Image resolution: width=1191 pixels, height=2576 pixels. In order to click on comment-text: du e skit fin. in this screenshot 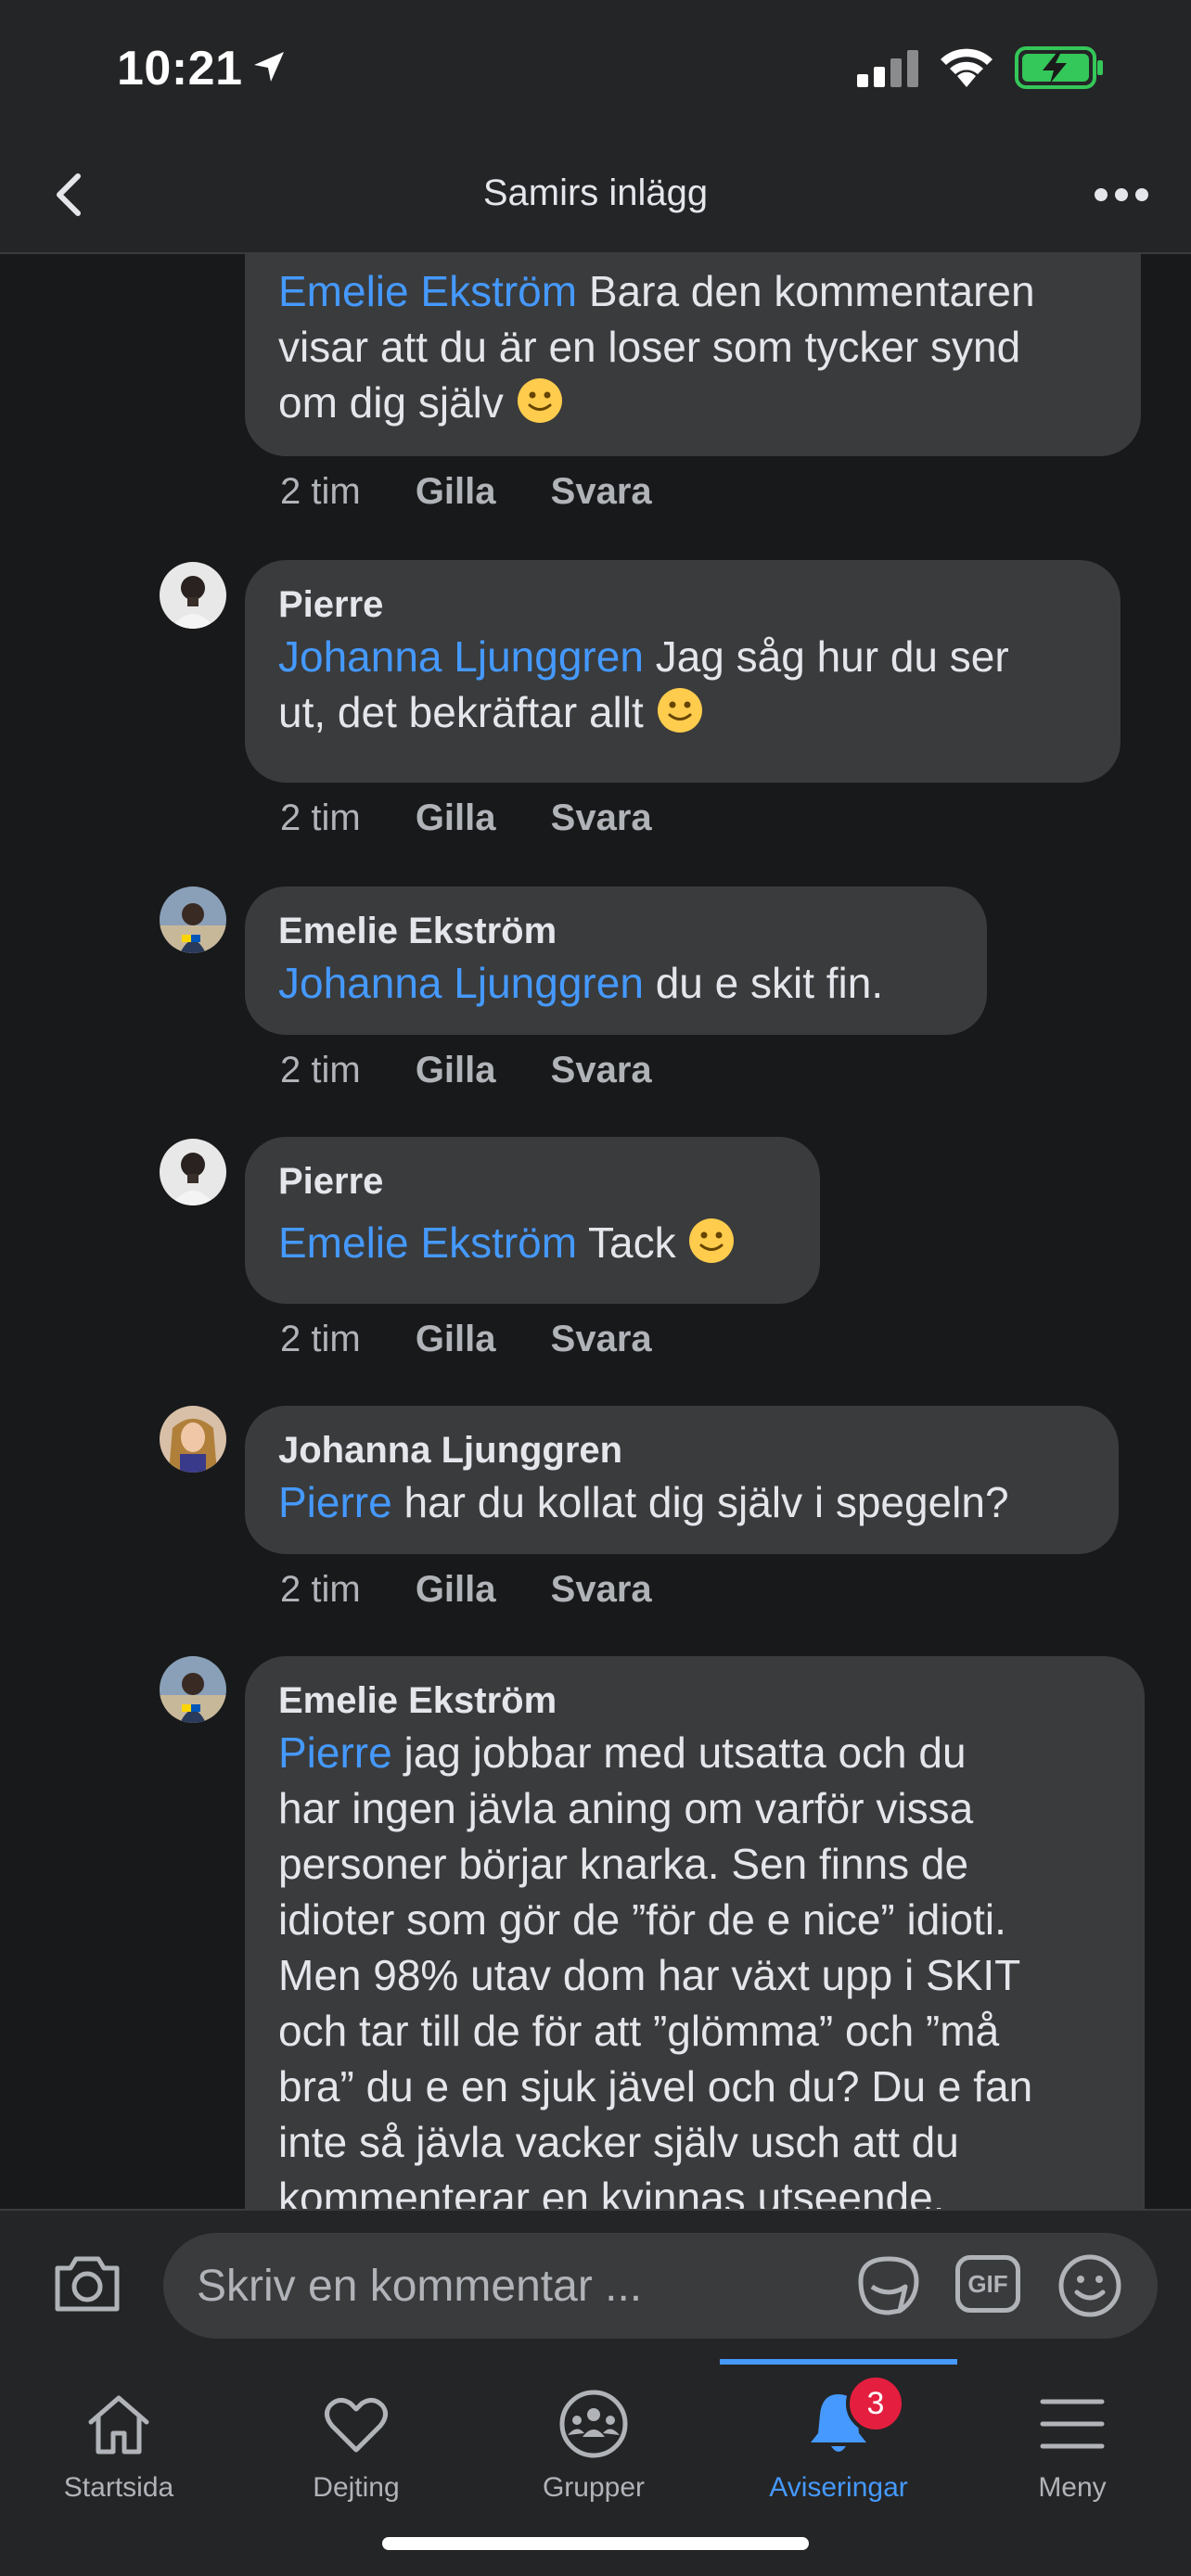, I will do `click(769, 983)`.